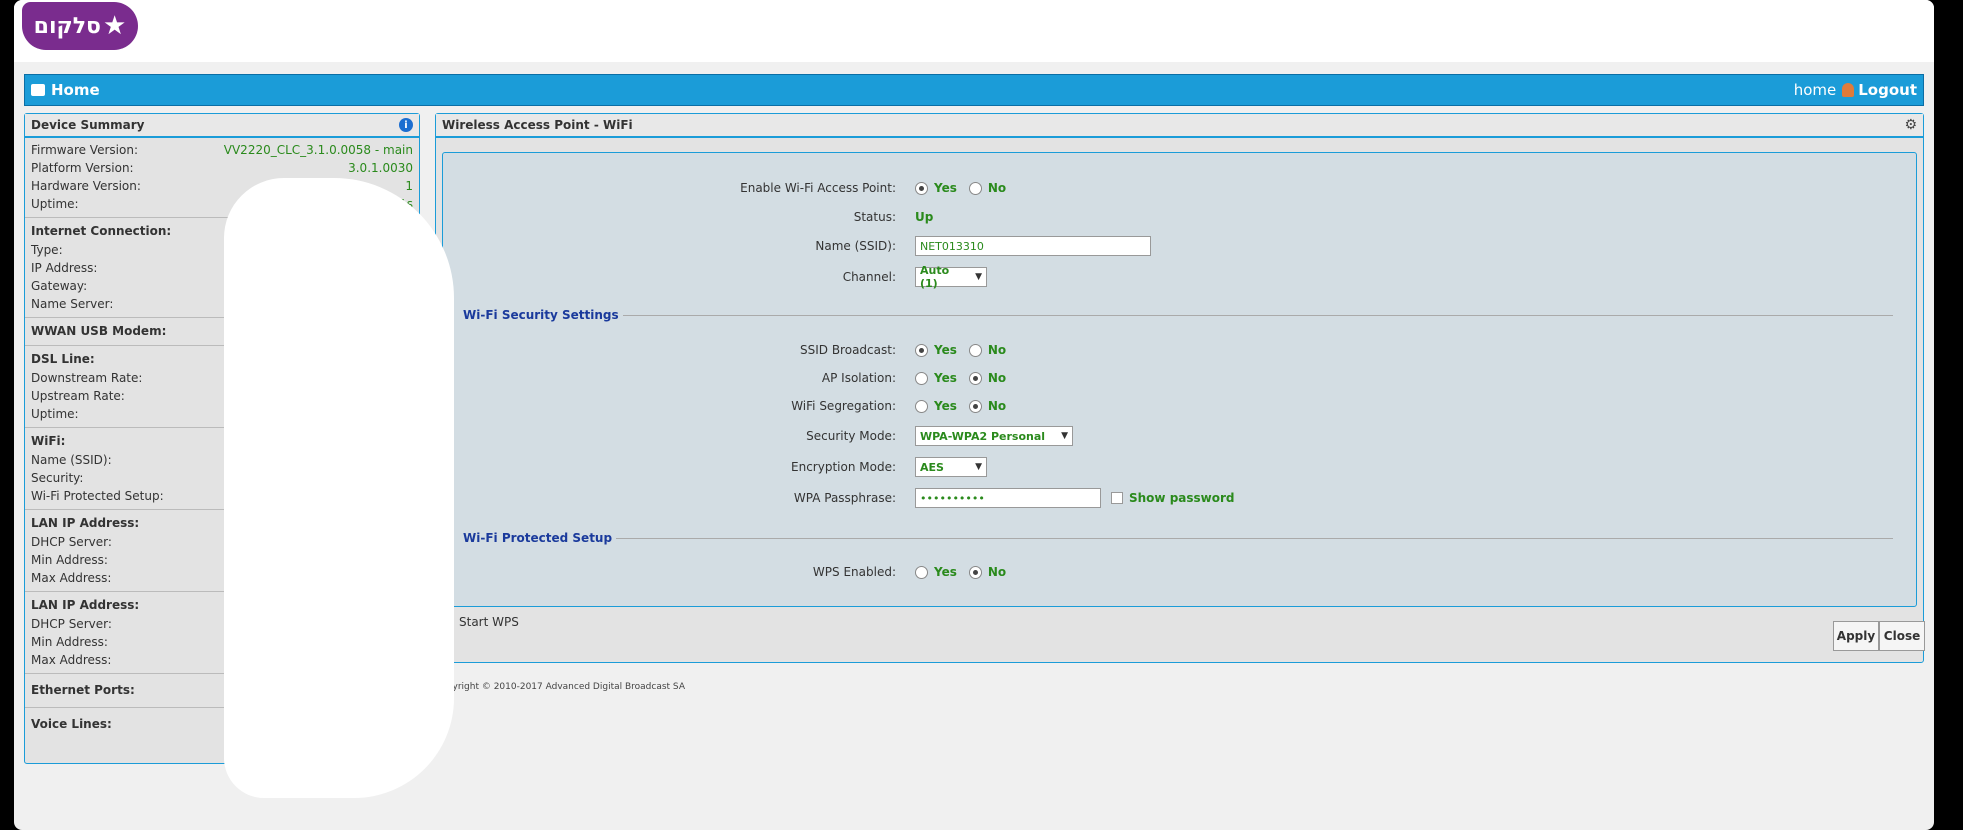 Image resolution: width=1963 pixels, height=830 pixels. I want to click on encryption-label: Encryption Mode:, so click(843, 467).